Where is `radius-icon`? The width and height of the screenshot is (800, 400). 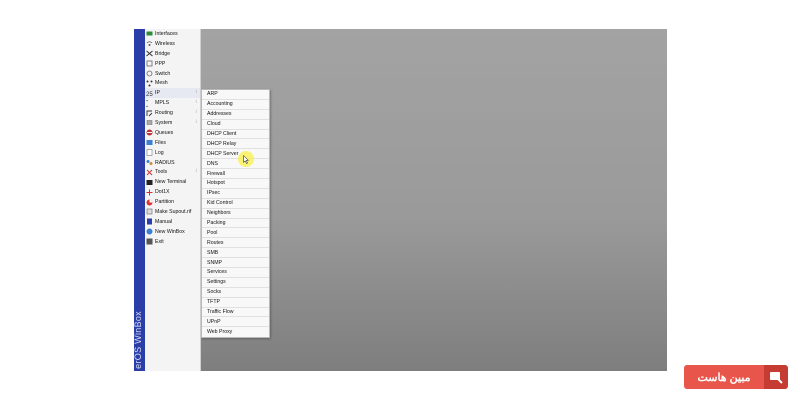
radius-icon is located at coordinates (149, 162).